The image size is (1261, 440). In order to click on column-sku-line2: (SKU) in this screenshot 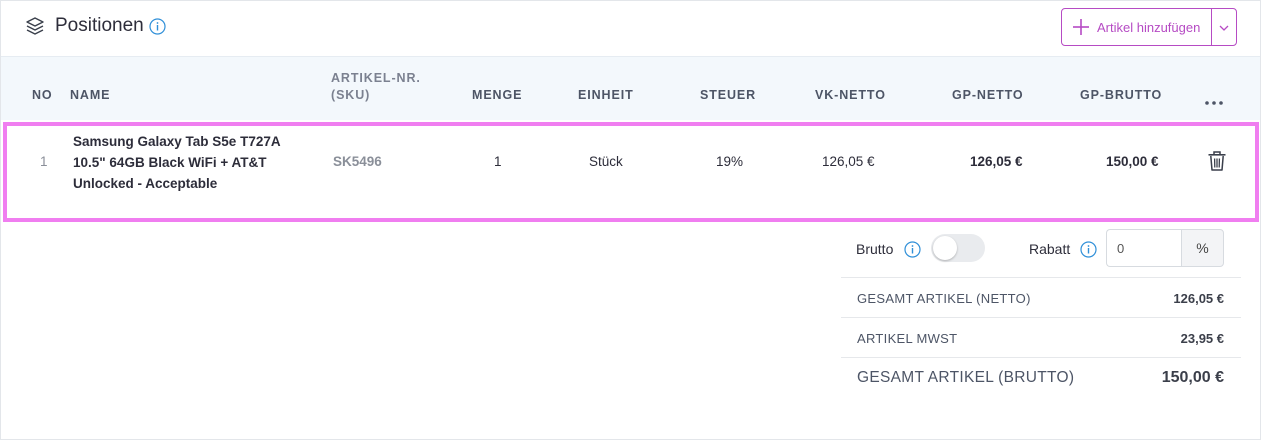, I will do `click(351, 95)`.